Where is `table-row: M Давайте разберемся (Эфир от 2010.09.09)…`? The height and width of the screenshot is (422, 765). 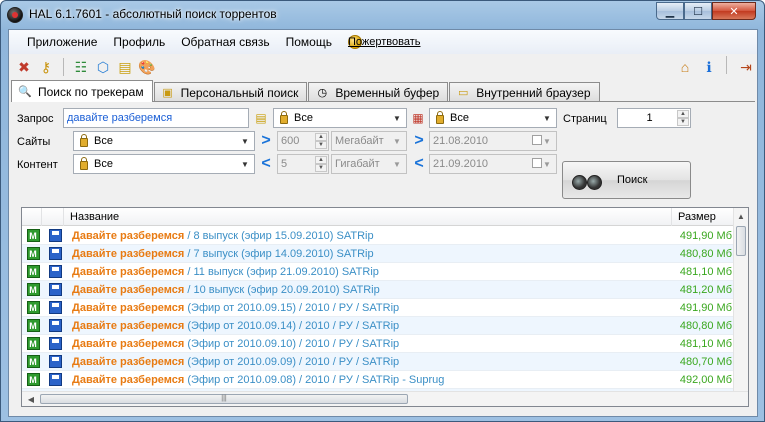 table-row: M Давайте разберемся (Эфир от 2010.09.09)… is located at coordinates (383, 362).